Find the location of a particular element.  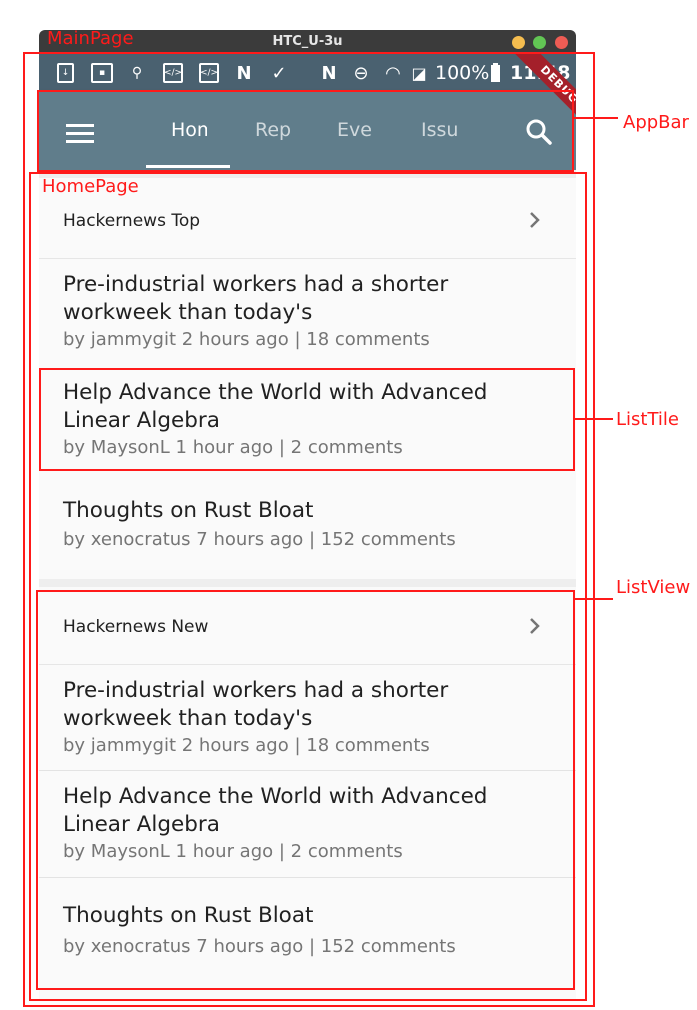

annotation-mainpage-label: MainPage is located at coordinates (90, 38).